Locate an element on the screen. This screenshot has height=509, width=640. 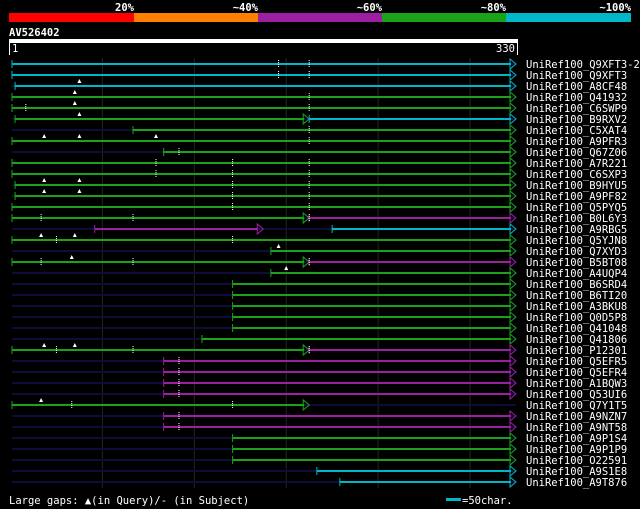
query-start-label: 1 is located at coordinates (15, 49).